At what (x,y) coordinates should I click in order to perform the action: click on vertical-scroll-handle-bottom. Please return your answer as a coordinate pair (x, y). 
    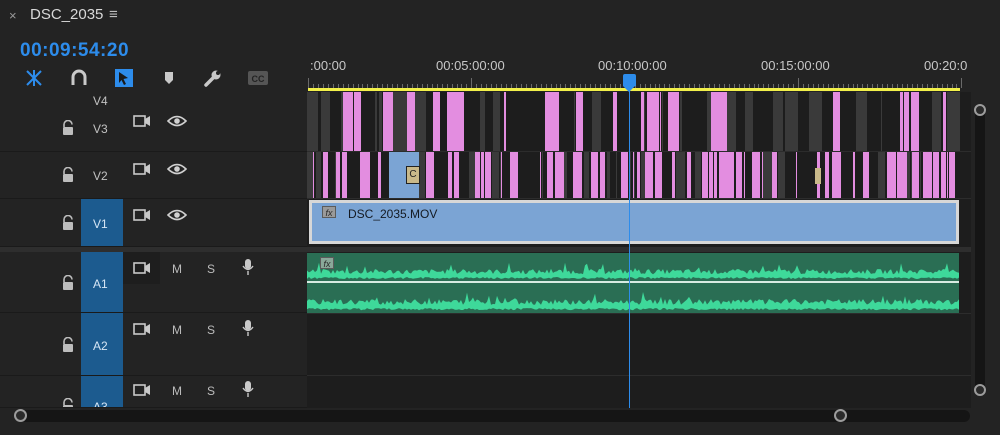
    Looking at the image, I should click on (980, 390).